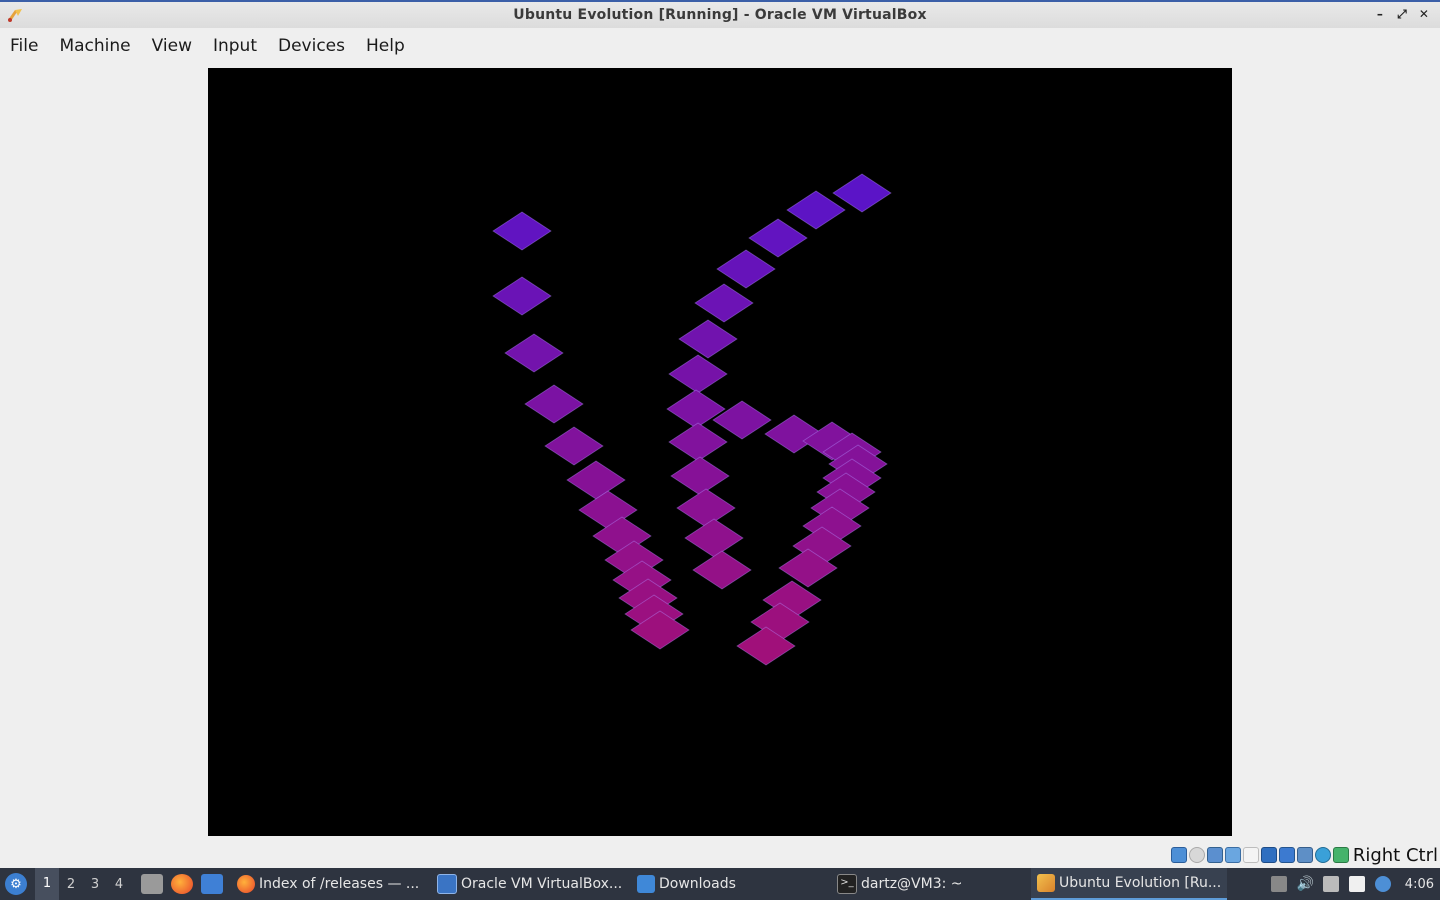  I want to click on task-label: dartz@VM3: ~, so click(912, 884).